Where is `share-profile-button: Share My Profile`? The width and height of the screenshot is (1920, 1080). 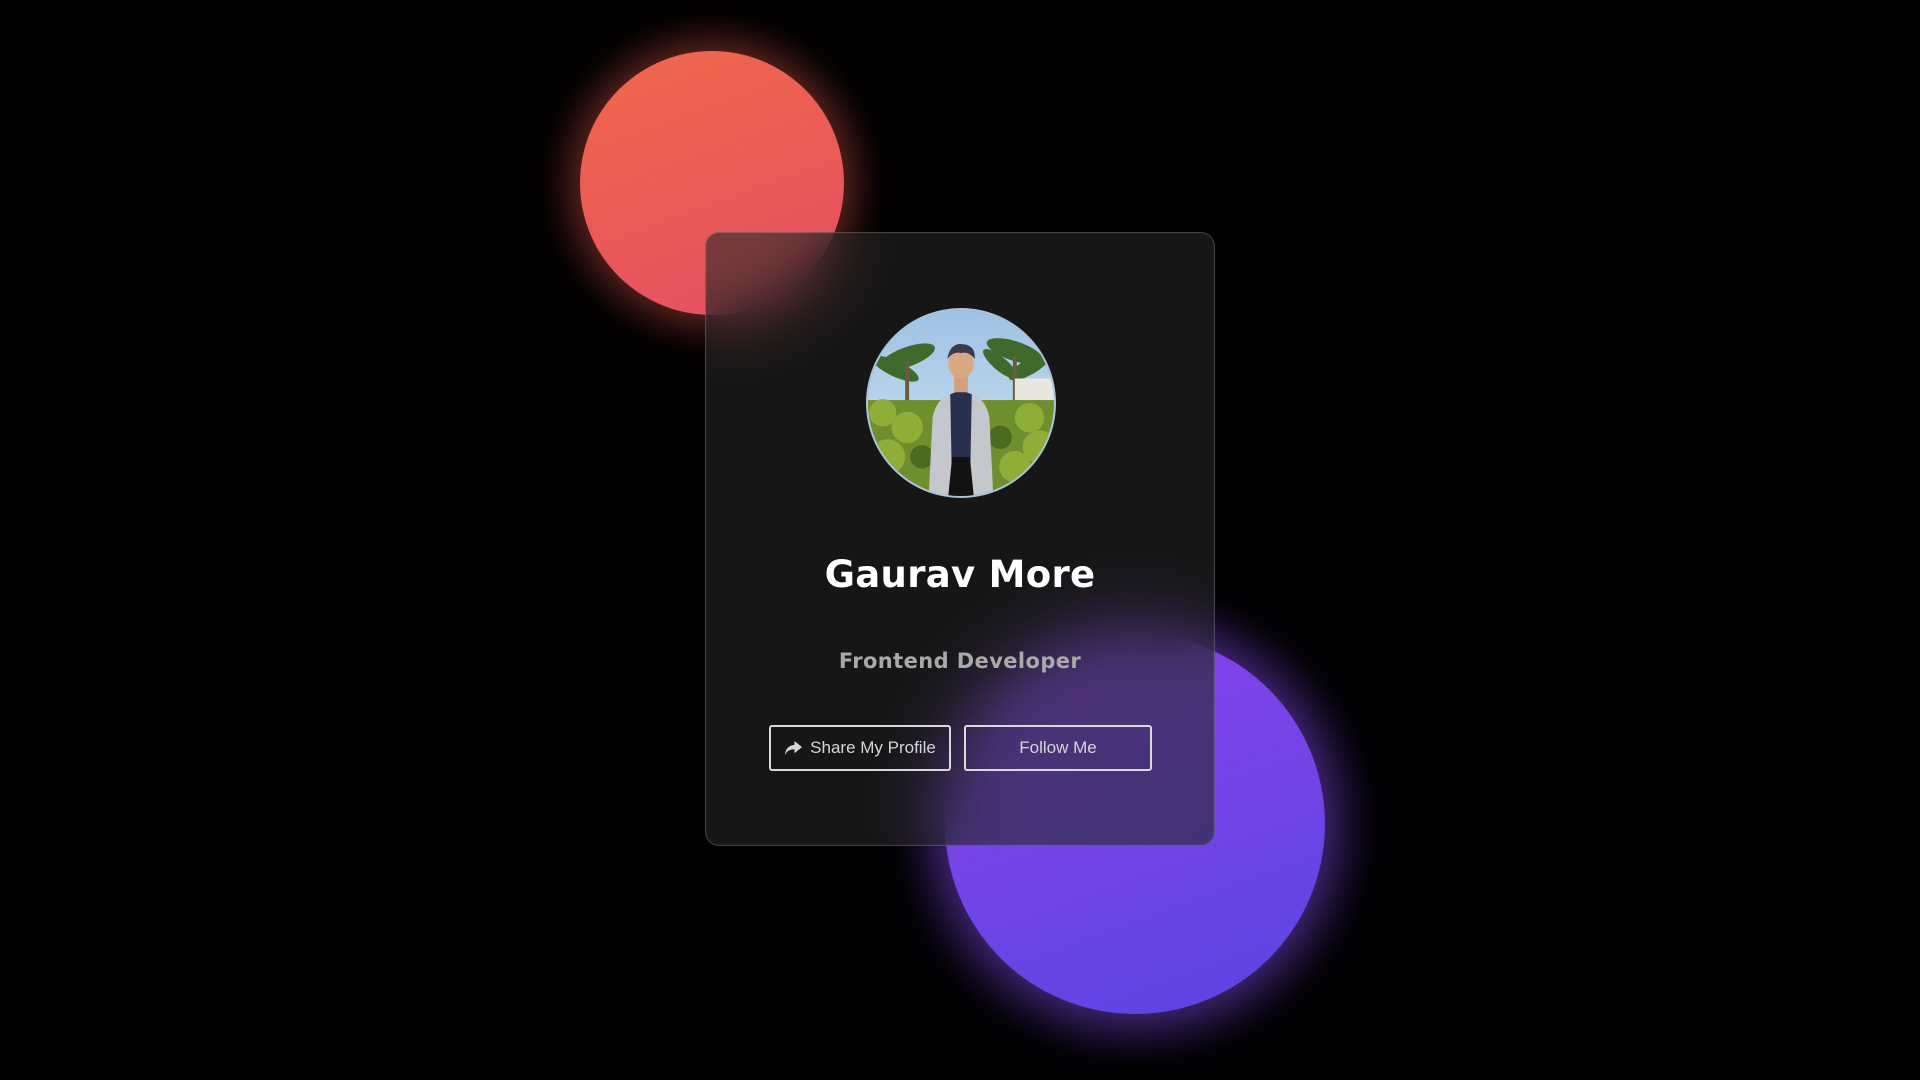 share-profile-button: Share My Profile is located at coordinates (860, 748).